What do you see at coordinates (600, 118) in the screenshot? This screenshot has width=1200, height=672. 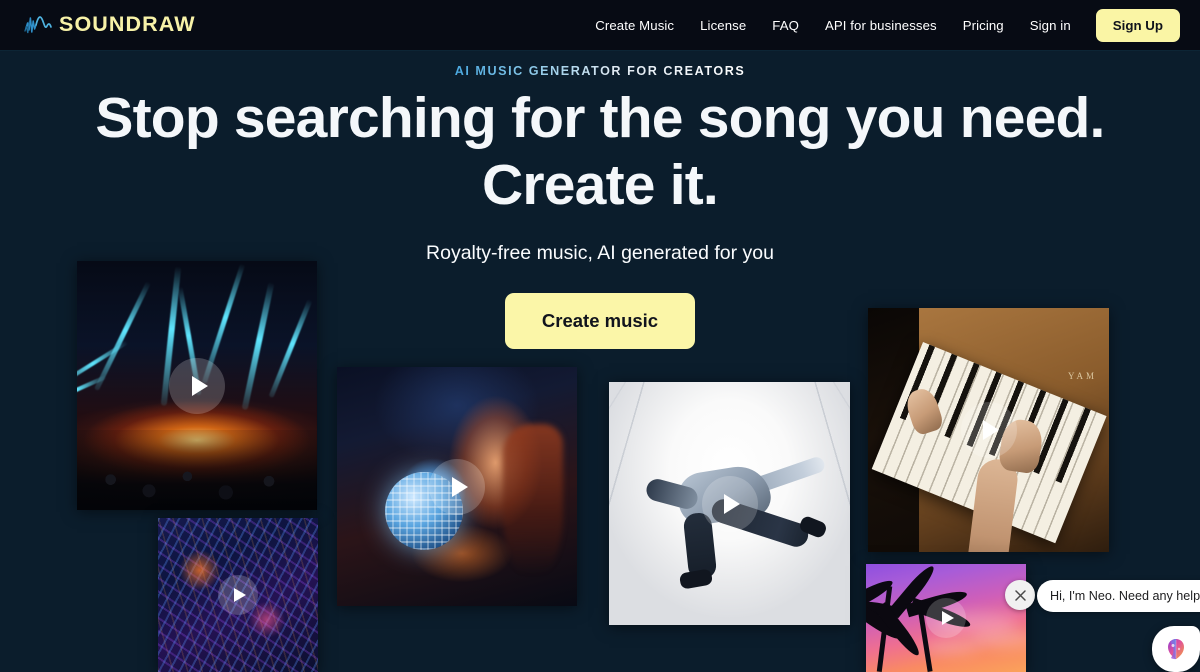 I see `headline-line-1: Stop searching for the song you need.` at bounding box center [600, 118].